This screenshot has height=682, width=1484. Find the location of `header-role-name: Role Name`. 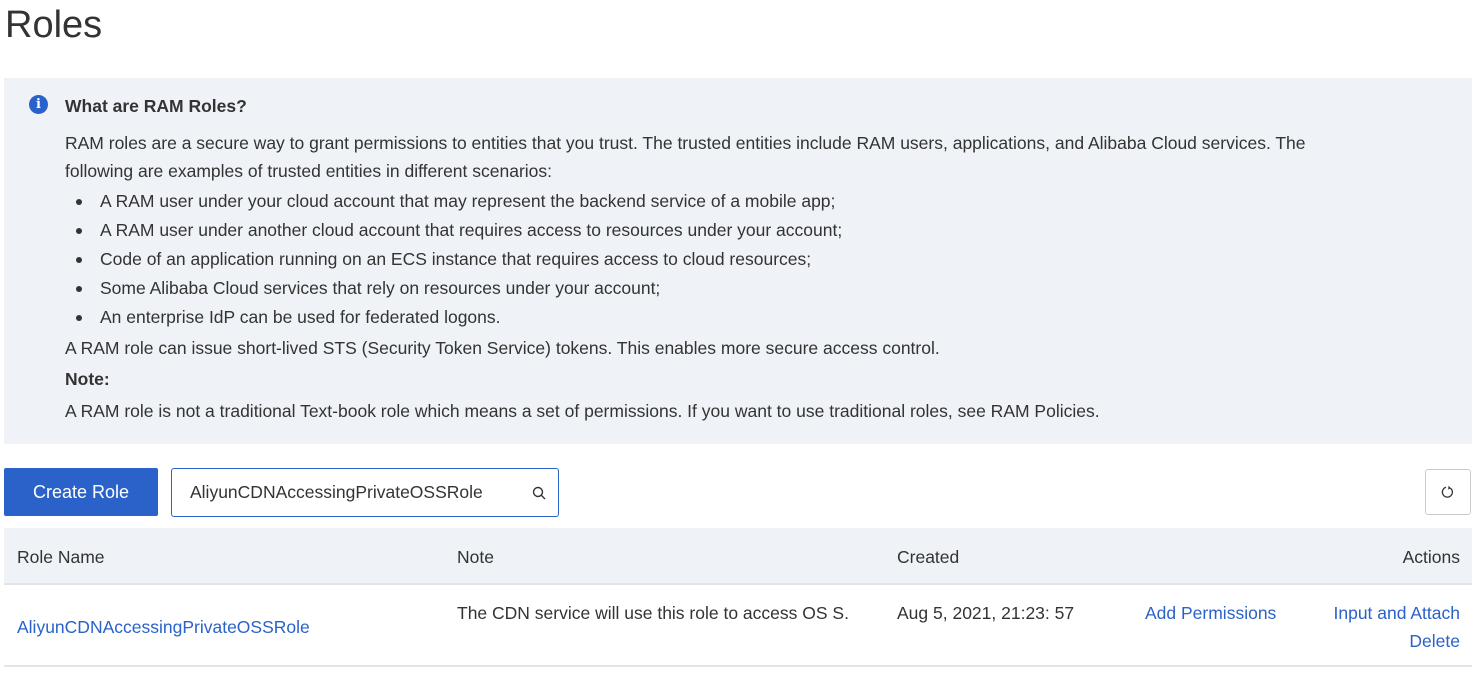

header-role-name: Role Name is located at coordinates (61, 557).